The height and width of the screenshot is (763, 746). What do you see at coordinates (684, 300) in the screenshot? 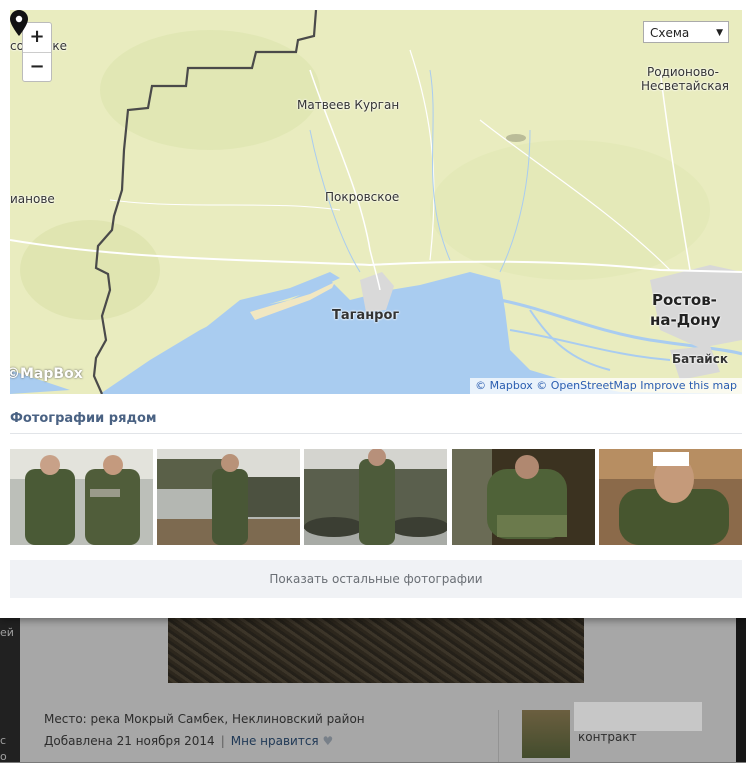
I see `city-label: Ростов-` at bounding box center [684, 300].